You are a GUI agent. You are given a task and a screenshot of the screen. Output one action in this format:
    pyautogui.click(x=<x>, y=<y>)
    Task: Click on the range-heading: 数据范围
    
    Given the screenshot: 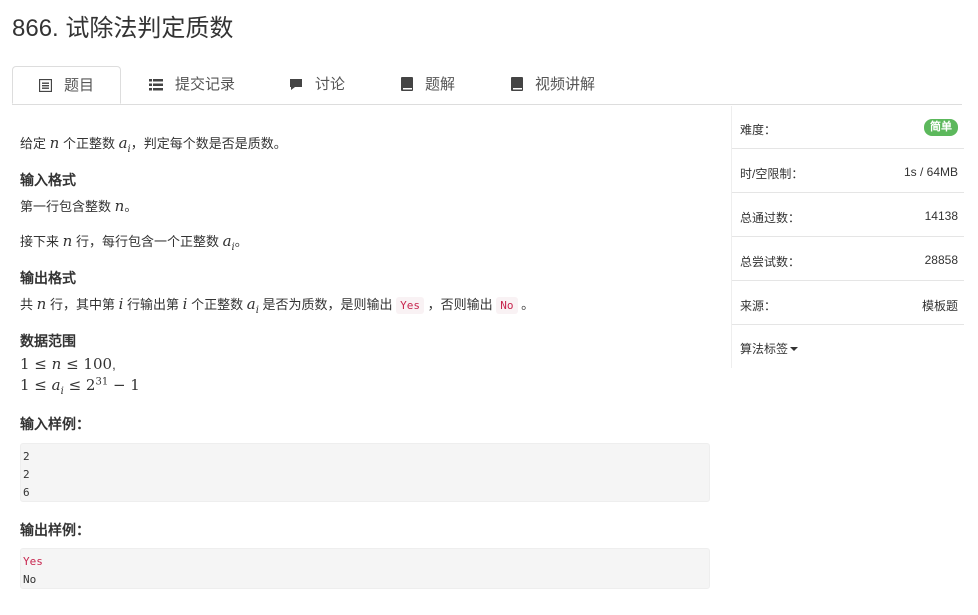 What is the action you would take?
    pyautogui.click(x=48, y=341)
    